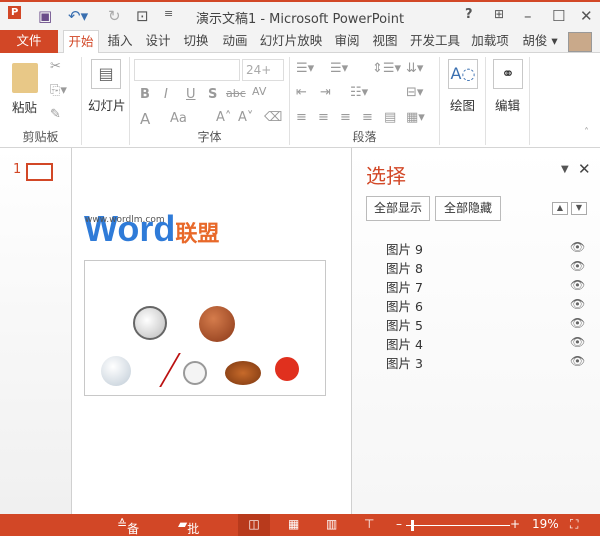  I want to click on cut-icon: ✂, so click(55, 66).